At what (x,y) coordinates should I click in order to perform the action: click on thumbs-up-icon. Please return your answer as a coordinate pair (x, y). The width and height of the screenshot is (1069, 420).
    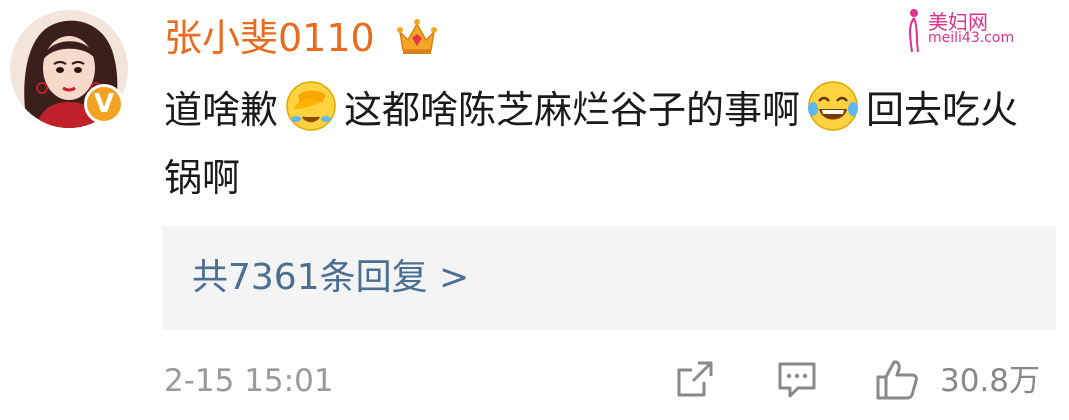
    Looking at the image, I should click on (897, 380).